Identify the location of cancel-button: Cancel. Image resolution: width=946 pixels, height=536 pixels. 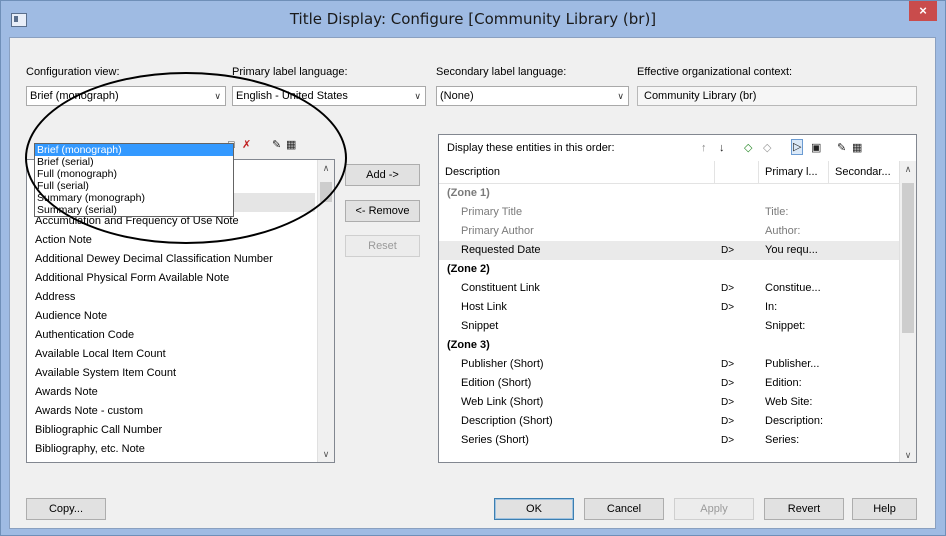
(624, 509).